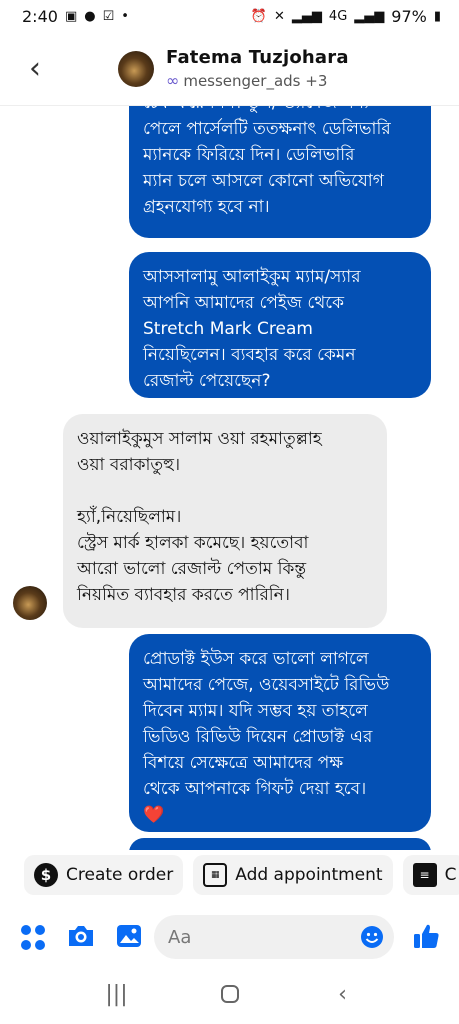 This screenshot has width=459, height=1024. I want to click on battery-icon: ▮, so click(437, 16).